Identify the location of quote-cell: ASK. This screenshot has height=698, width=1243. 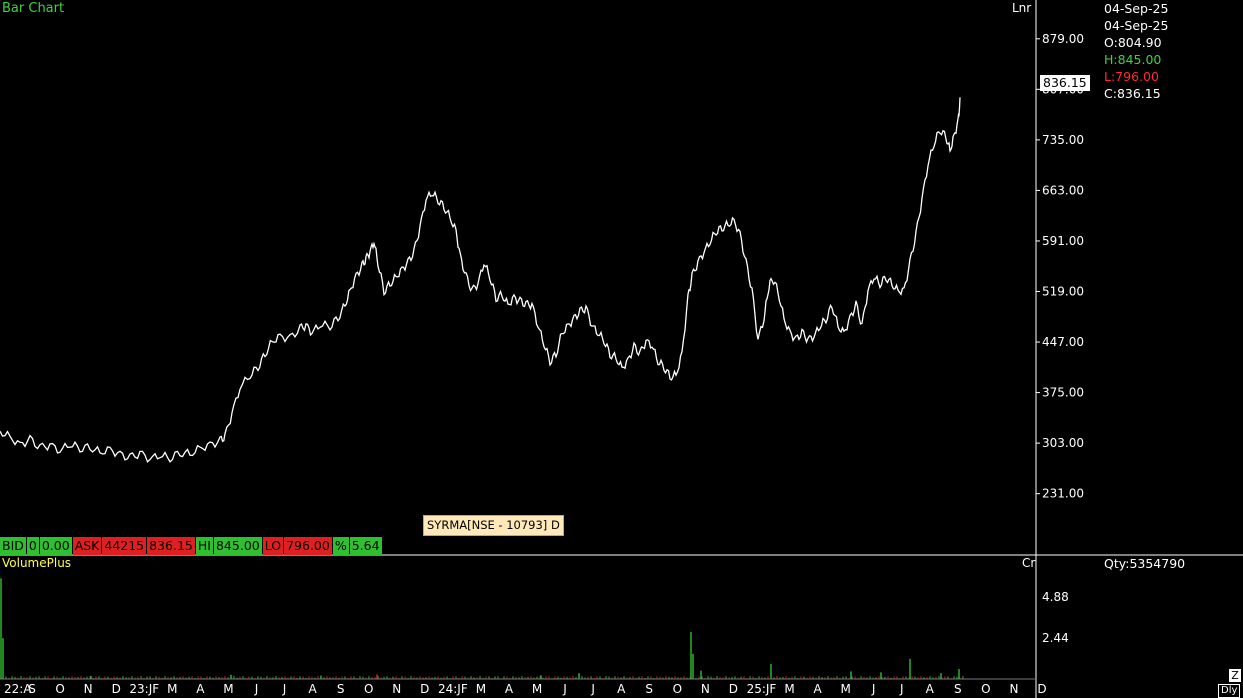
(87, 546).